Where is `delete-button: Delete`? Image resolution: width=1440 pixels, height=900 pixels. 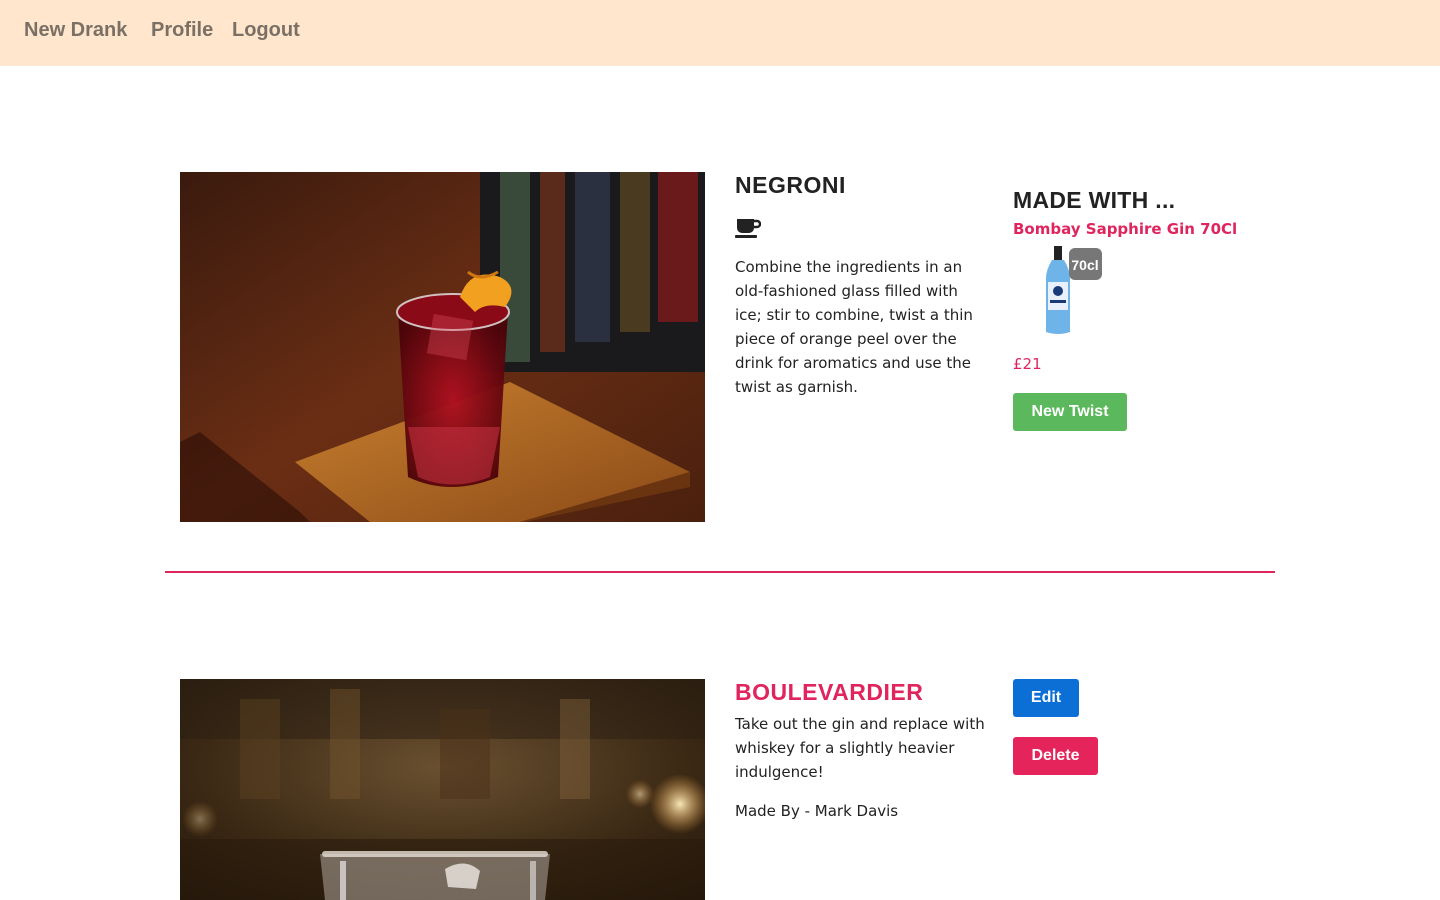
delete-button: Delete is located at coordinates (1055, 756).